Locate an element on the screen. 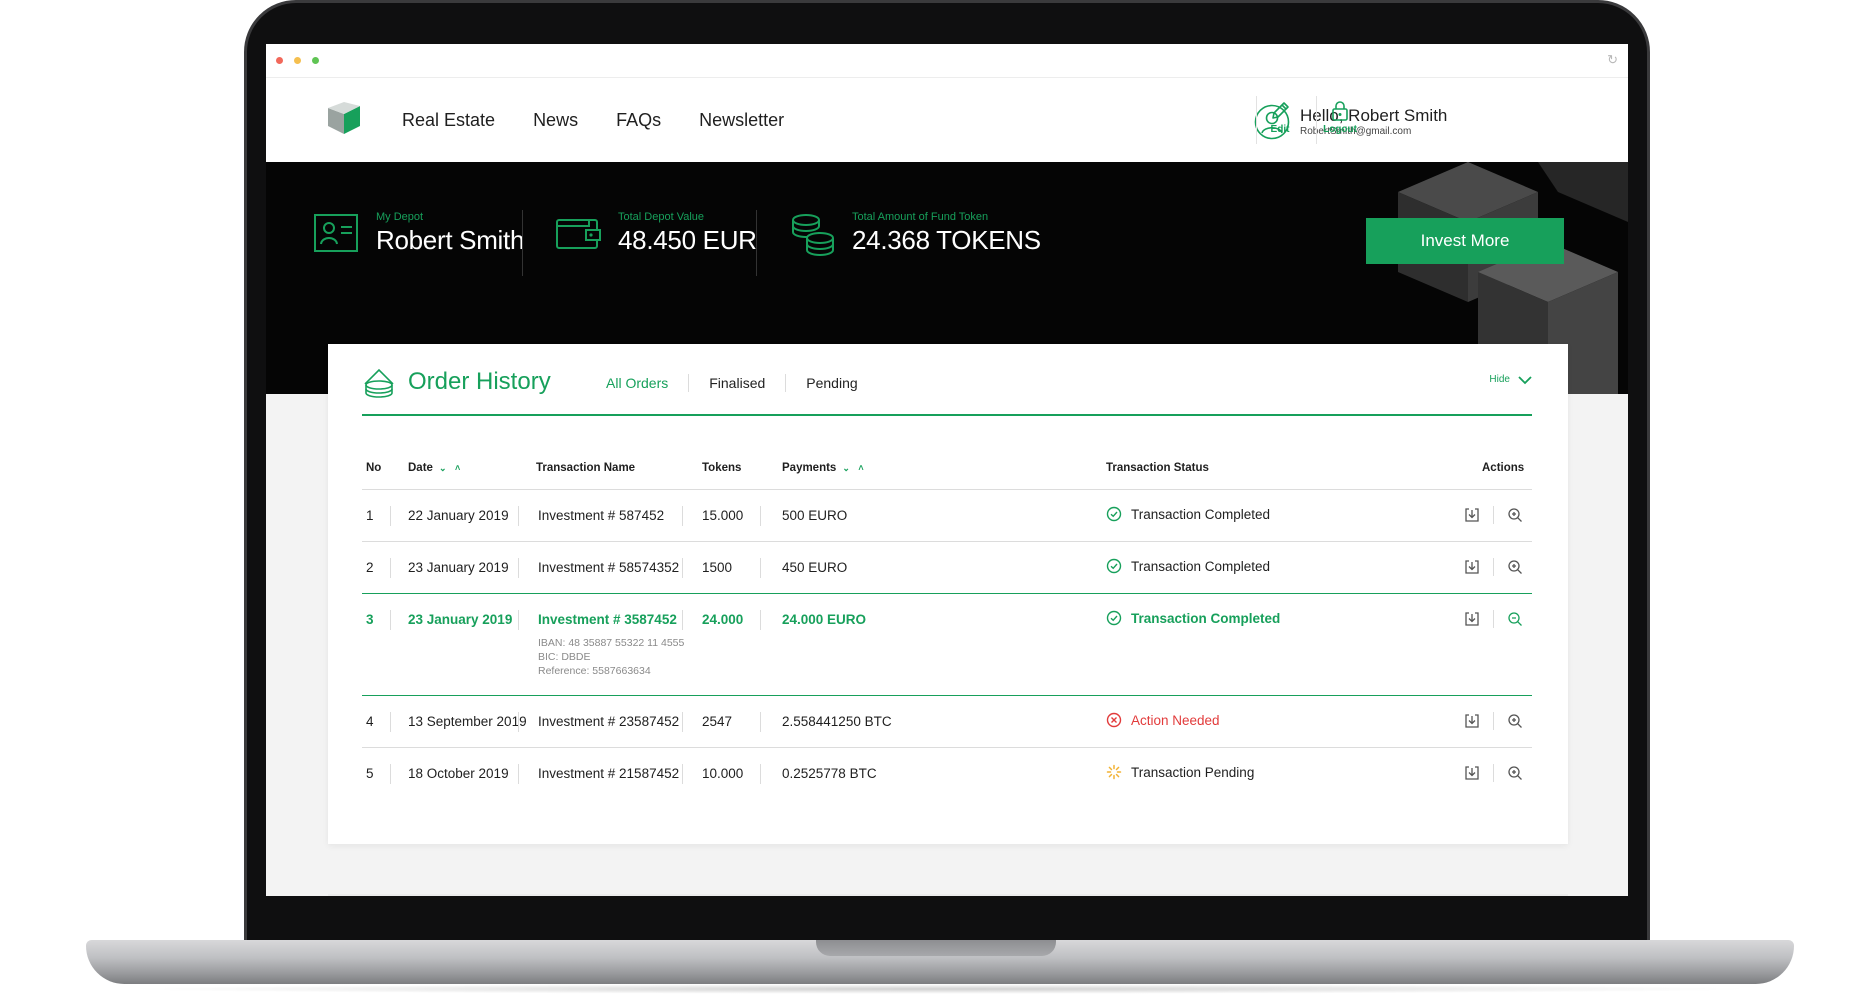 Image resolution: width=1866 pixels, height=998 pixels. nav-links: Real Estate News FAQs Newsletter is located at coordinates (593, 120).